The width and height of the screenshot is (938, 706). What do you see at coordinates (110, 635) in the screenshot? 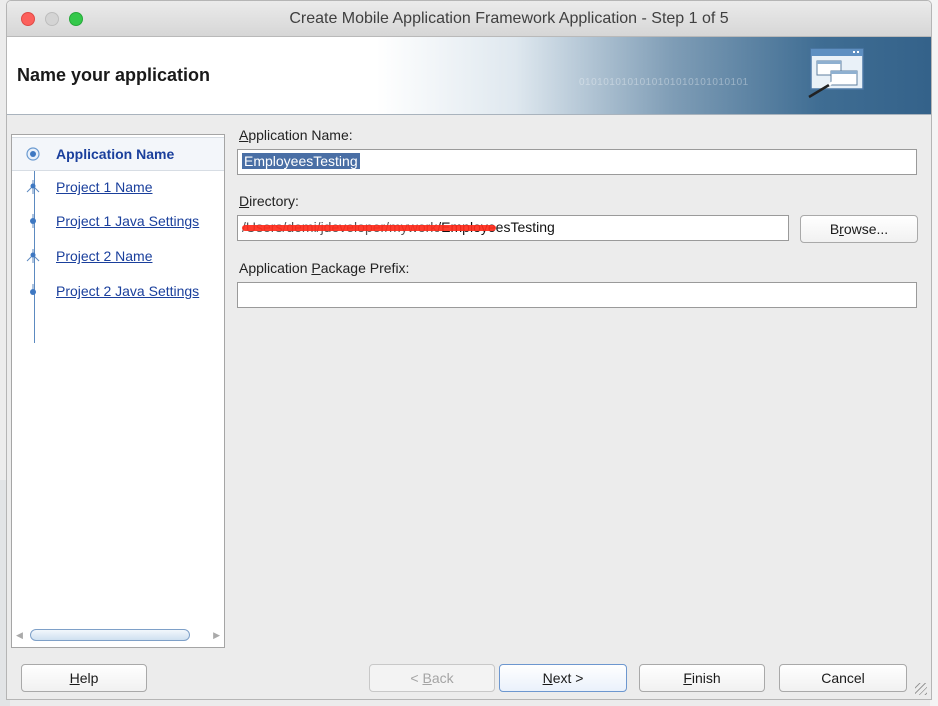
I see `scroll-thumb` at bounding box center [110, 635].